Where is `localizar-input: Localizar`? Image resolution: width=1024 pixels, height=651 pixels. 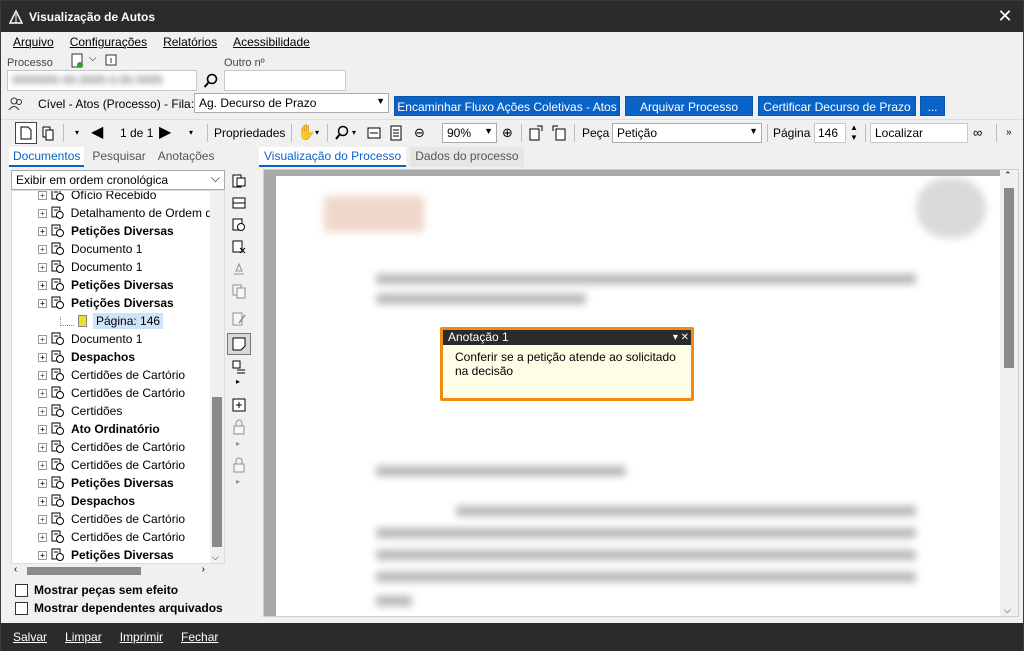
localizar-input: Localizar is located at coordinates (919, 133).